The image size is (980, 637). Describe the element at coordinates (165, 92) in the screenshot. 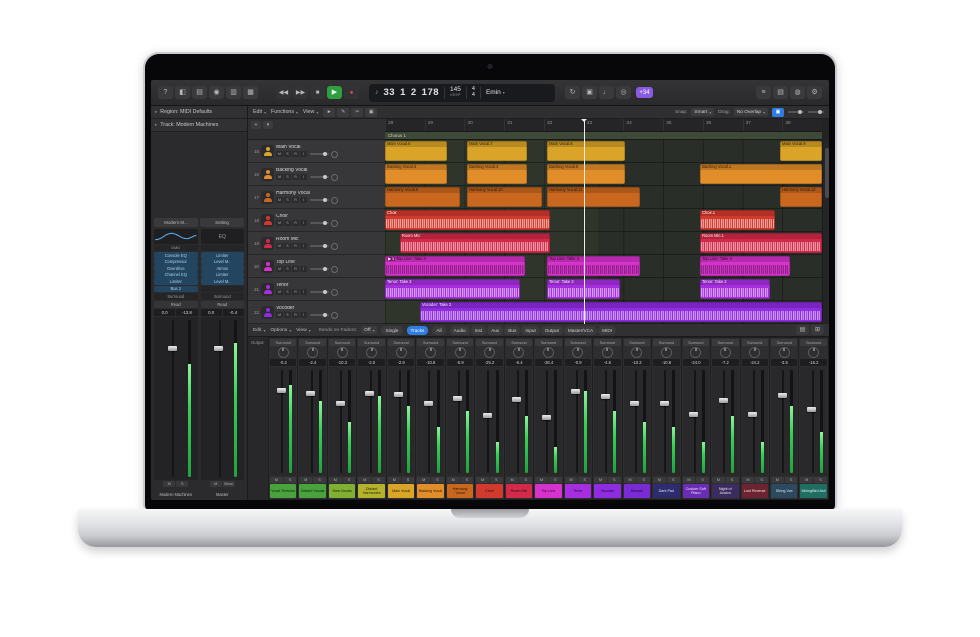

I see `quick-help-icon: ?` at that location.